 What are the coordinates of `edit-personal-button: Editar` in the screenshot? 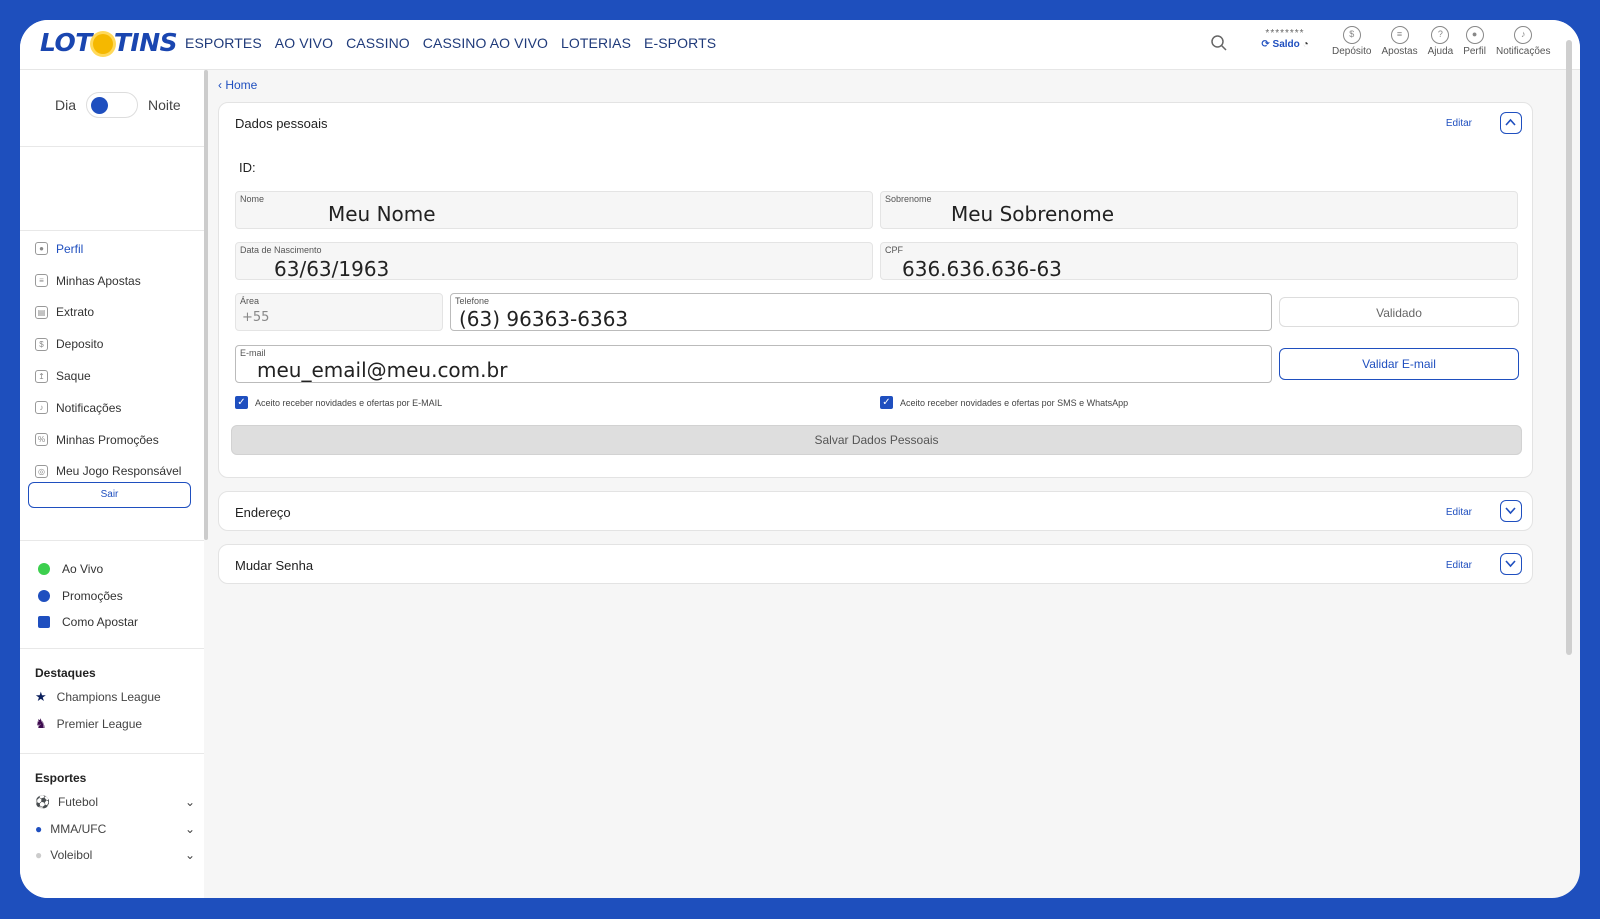 It's located at (1459, 123).